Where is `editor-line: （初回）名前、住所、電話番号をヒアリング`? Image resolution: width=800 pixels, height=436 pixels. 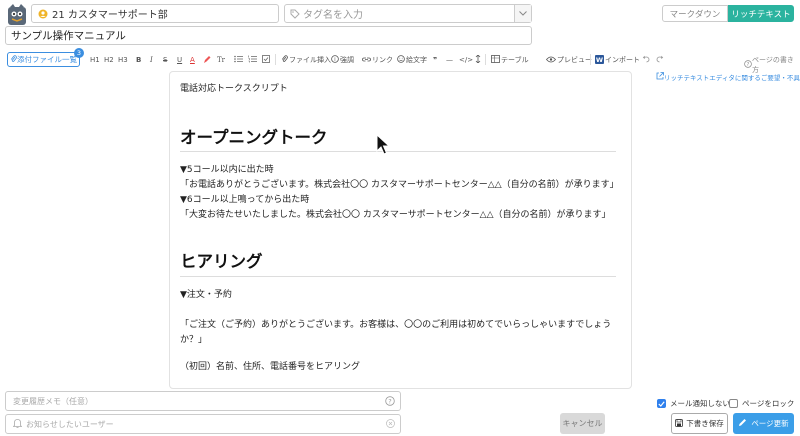 editor-line: （初回）名前、住所、電話番号をヒアリング is located at coordinates (270, 367).